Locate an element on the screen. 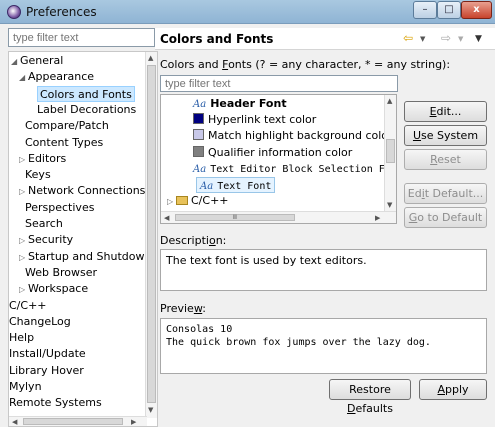 This screenshot has width=495, height=427. tree-item-label: Editors is located at coordinates (47, 158).